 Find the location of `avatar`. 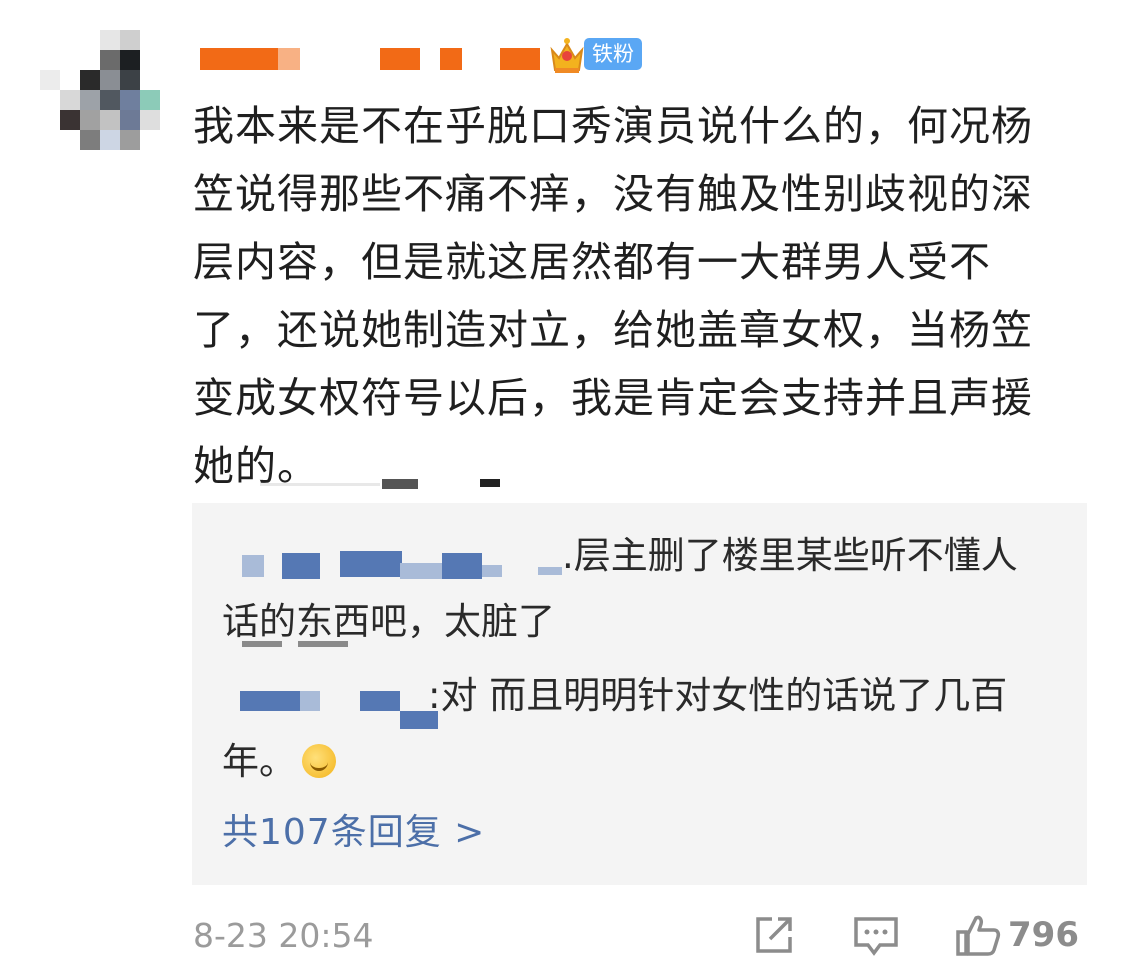

avatar is located at coordinates (108, 100).